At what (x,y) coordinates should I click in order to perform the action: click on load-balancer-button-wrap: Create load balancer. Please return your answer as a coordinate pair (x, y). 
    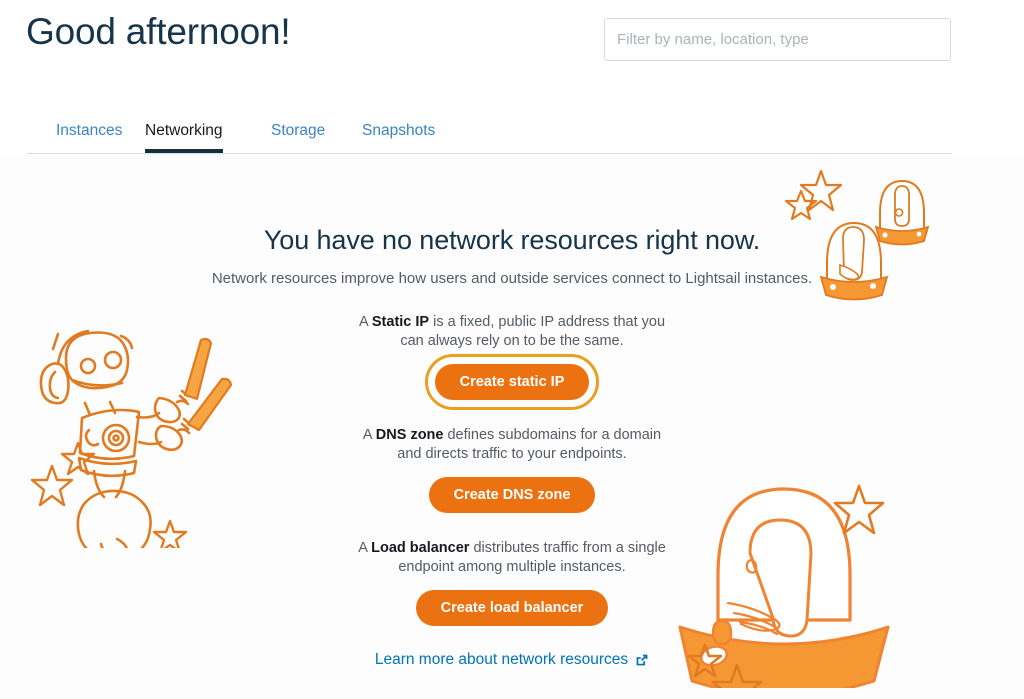
    Looking at the image, I should click on (512, 608).